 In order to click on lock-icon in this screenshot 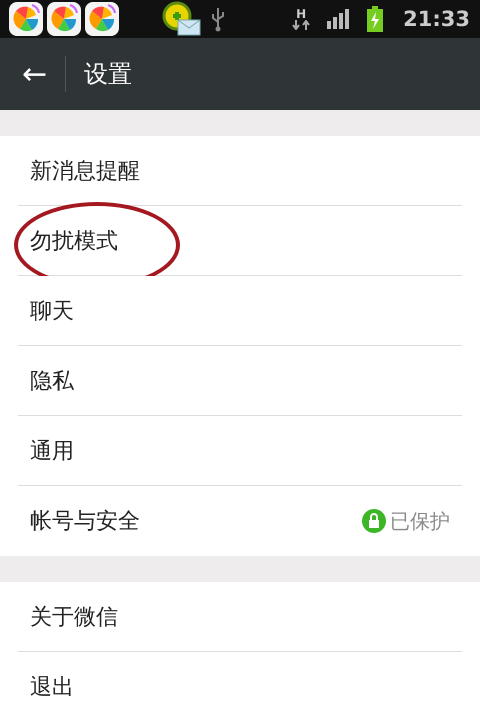, I will do `click(374, 521)`.